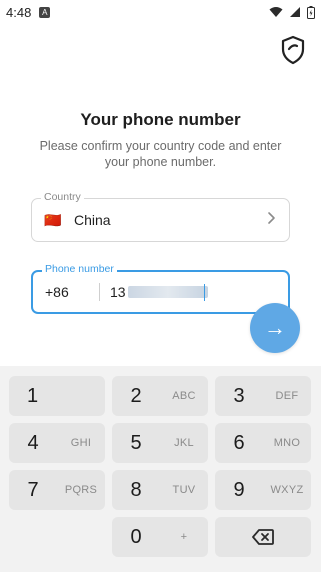 The image size is (321, 572). Describe the element at coordinates (311, 12) in the screenshot. I see `battery-icon` at that location.